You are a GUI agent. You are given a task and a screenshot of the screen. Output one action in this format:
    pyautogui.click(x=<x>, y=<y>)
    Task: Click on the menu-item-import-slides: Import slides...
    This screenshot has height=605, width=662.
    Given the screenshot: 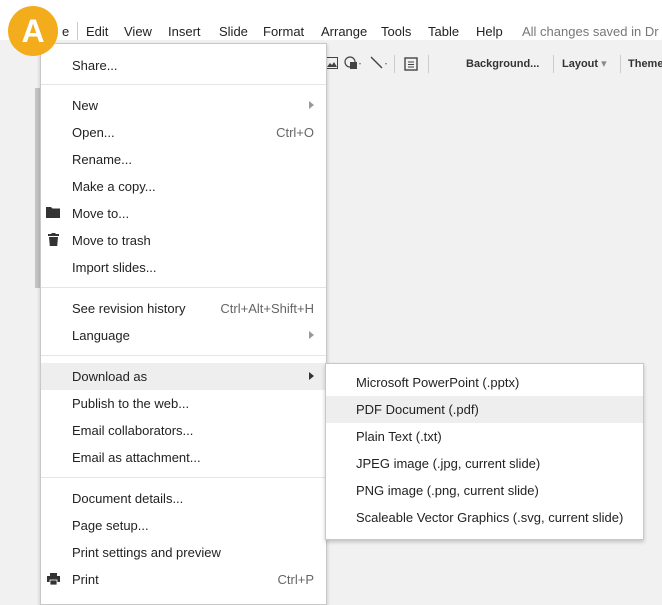 What is the action you would take?
    pyautogui.click(x=183, y=267)
    